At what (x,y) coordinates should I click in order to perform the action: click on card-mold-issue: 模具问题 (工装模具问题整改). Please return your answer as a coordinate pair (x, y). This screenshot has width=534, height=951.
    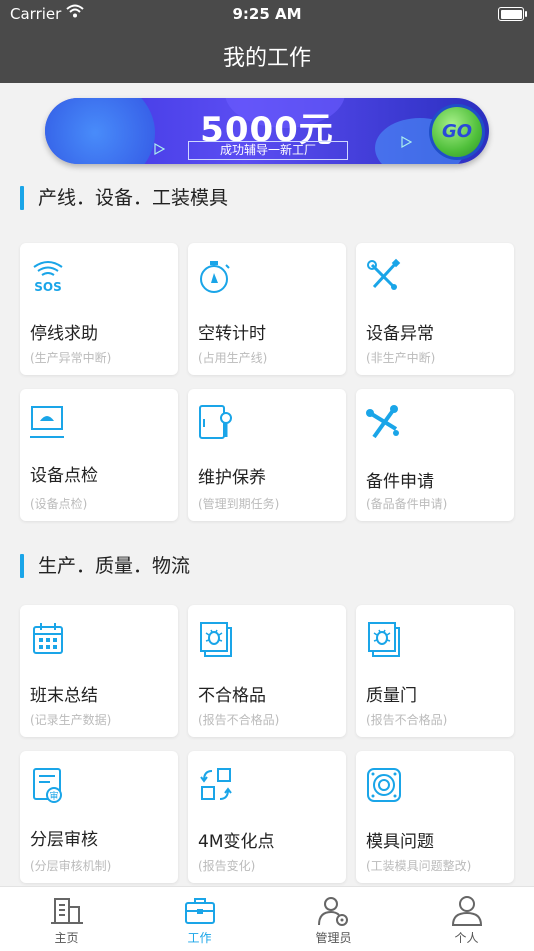
    Looking at the image, I should click on (435, 817).